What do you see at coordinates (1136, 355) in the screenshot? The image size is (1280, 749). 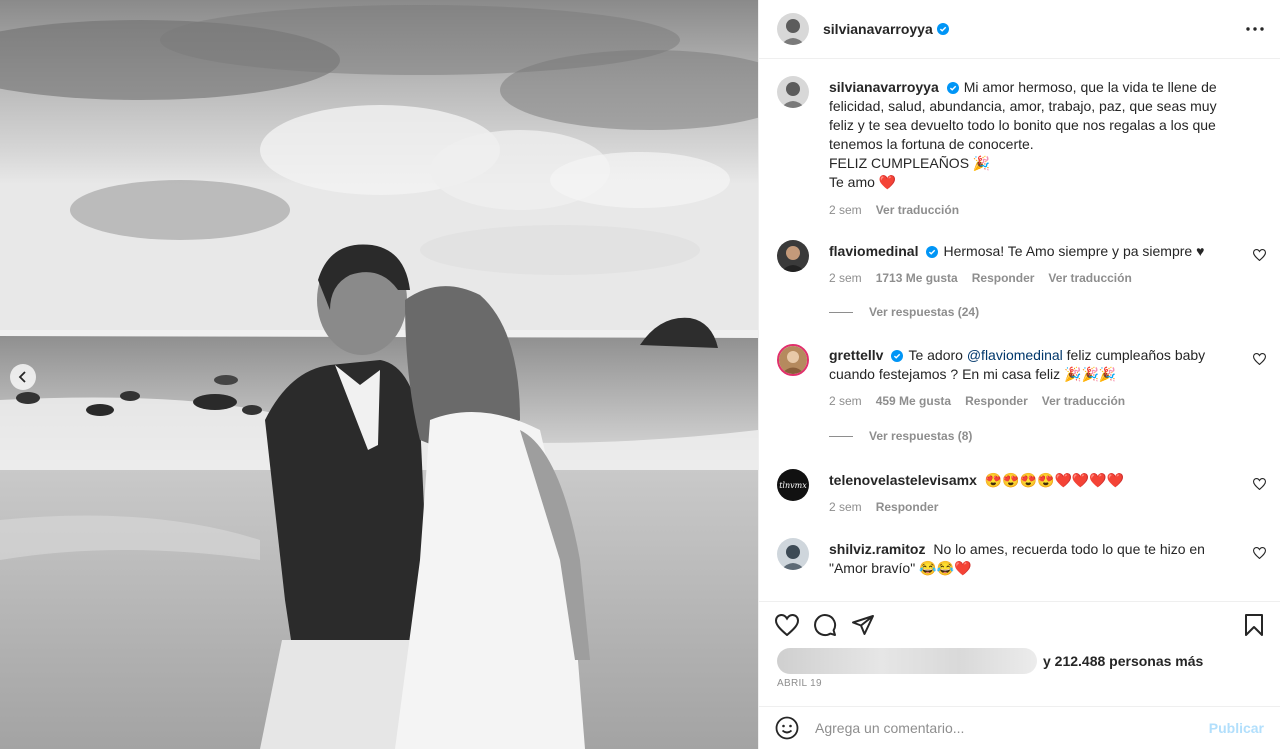 I see `comment-text: feliz cumpleaños baby` at bounding box center [1136, 355].